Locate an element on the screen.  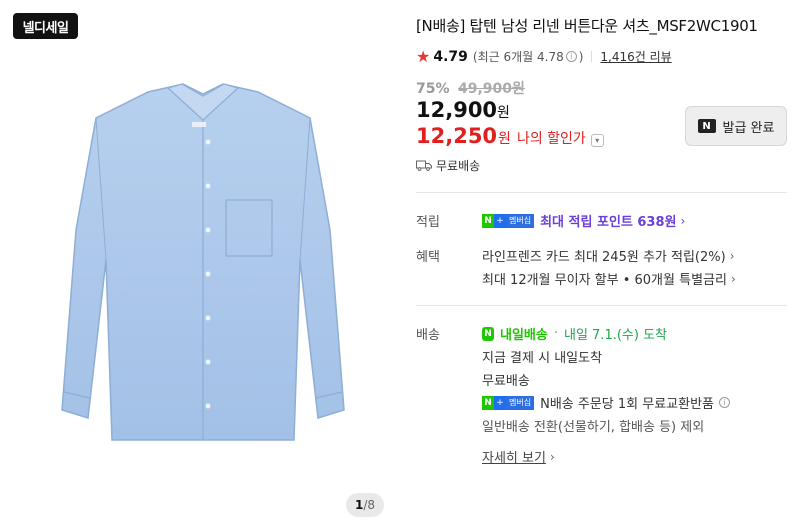
delivery-exclusion: 일반배송 전환(선물하기, 합배송 등) 제외 is located at coordinates (593, 427).